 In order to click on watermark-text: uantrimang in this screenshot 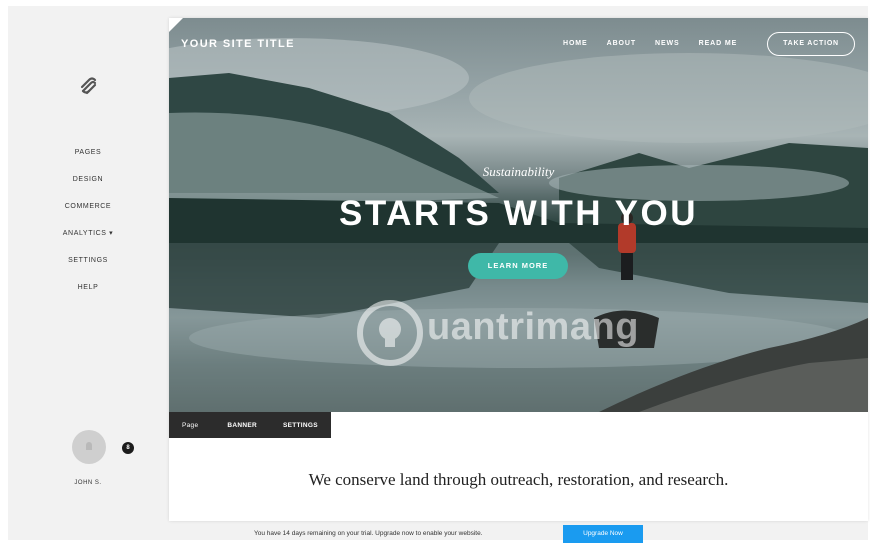, I will do `click(533, 327)`.